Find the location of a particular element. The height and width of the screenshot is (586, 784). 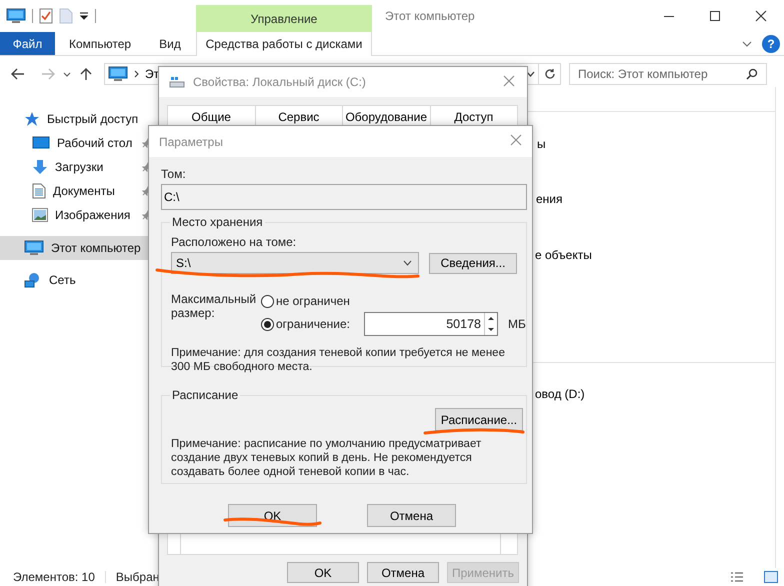

window-title: Этот компьютер is located at coordinates (430, 16).